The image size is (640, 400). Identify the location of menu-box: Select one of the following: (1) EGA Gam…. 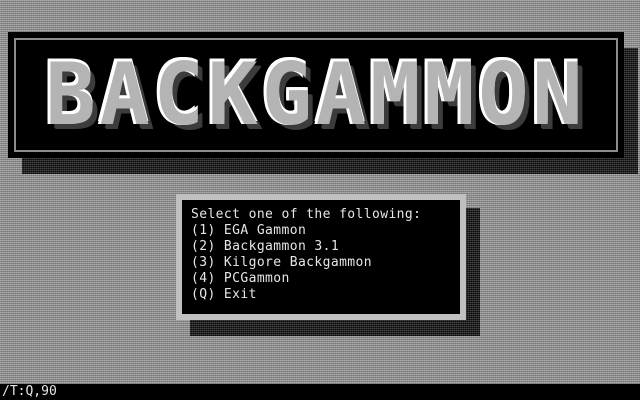
(321, 257).